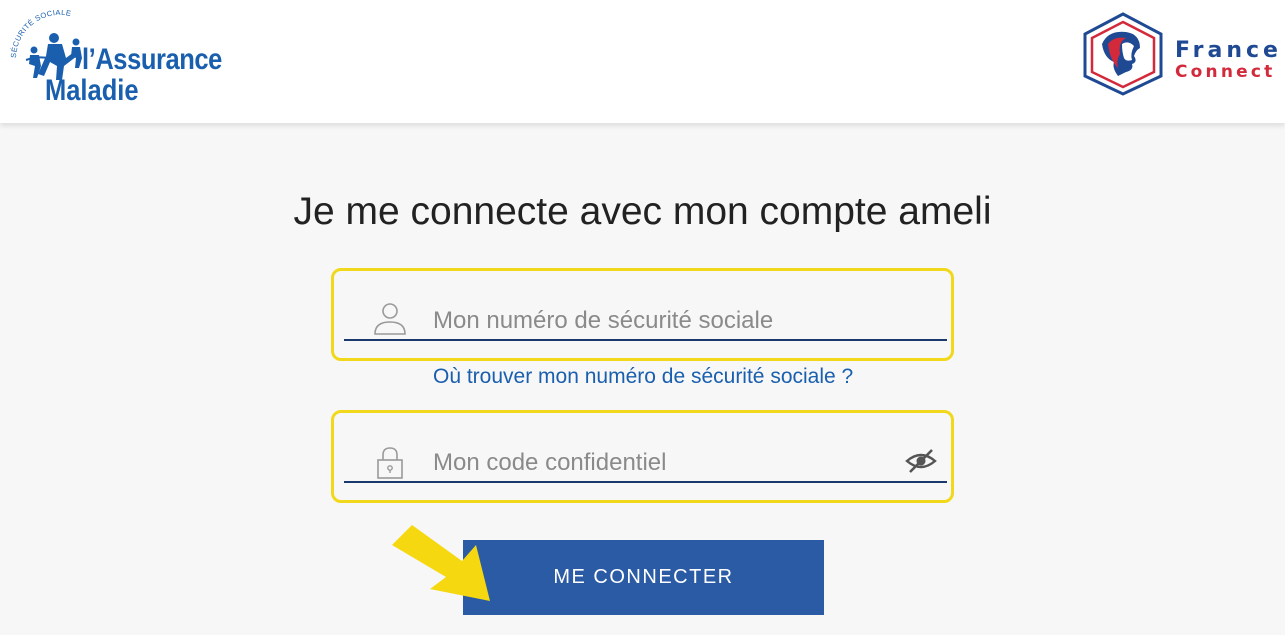 The height and width of the screenshot is (635, 1285). What do you see at coordinates (642, 211) in the screenshot?
I see `page-title: Je me connecte avec mon compte ameli` at bounding box center [642, 211].